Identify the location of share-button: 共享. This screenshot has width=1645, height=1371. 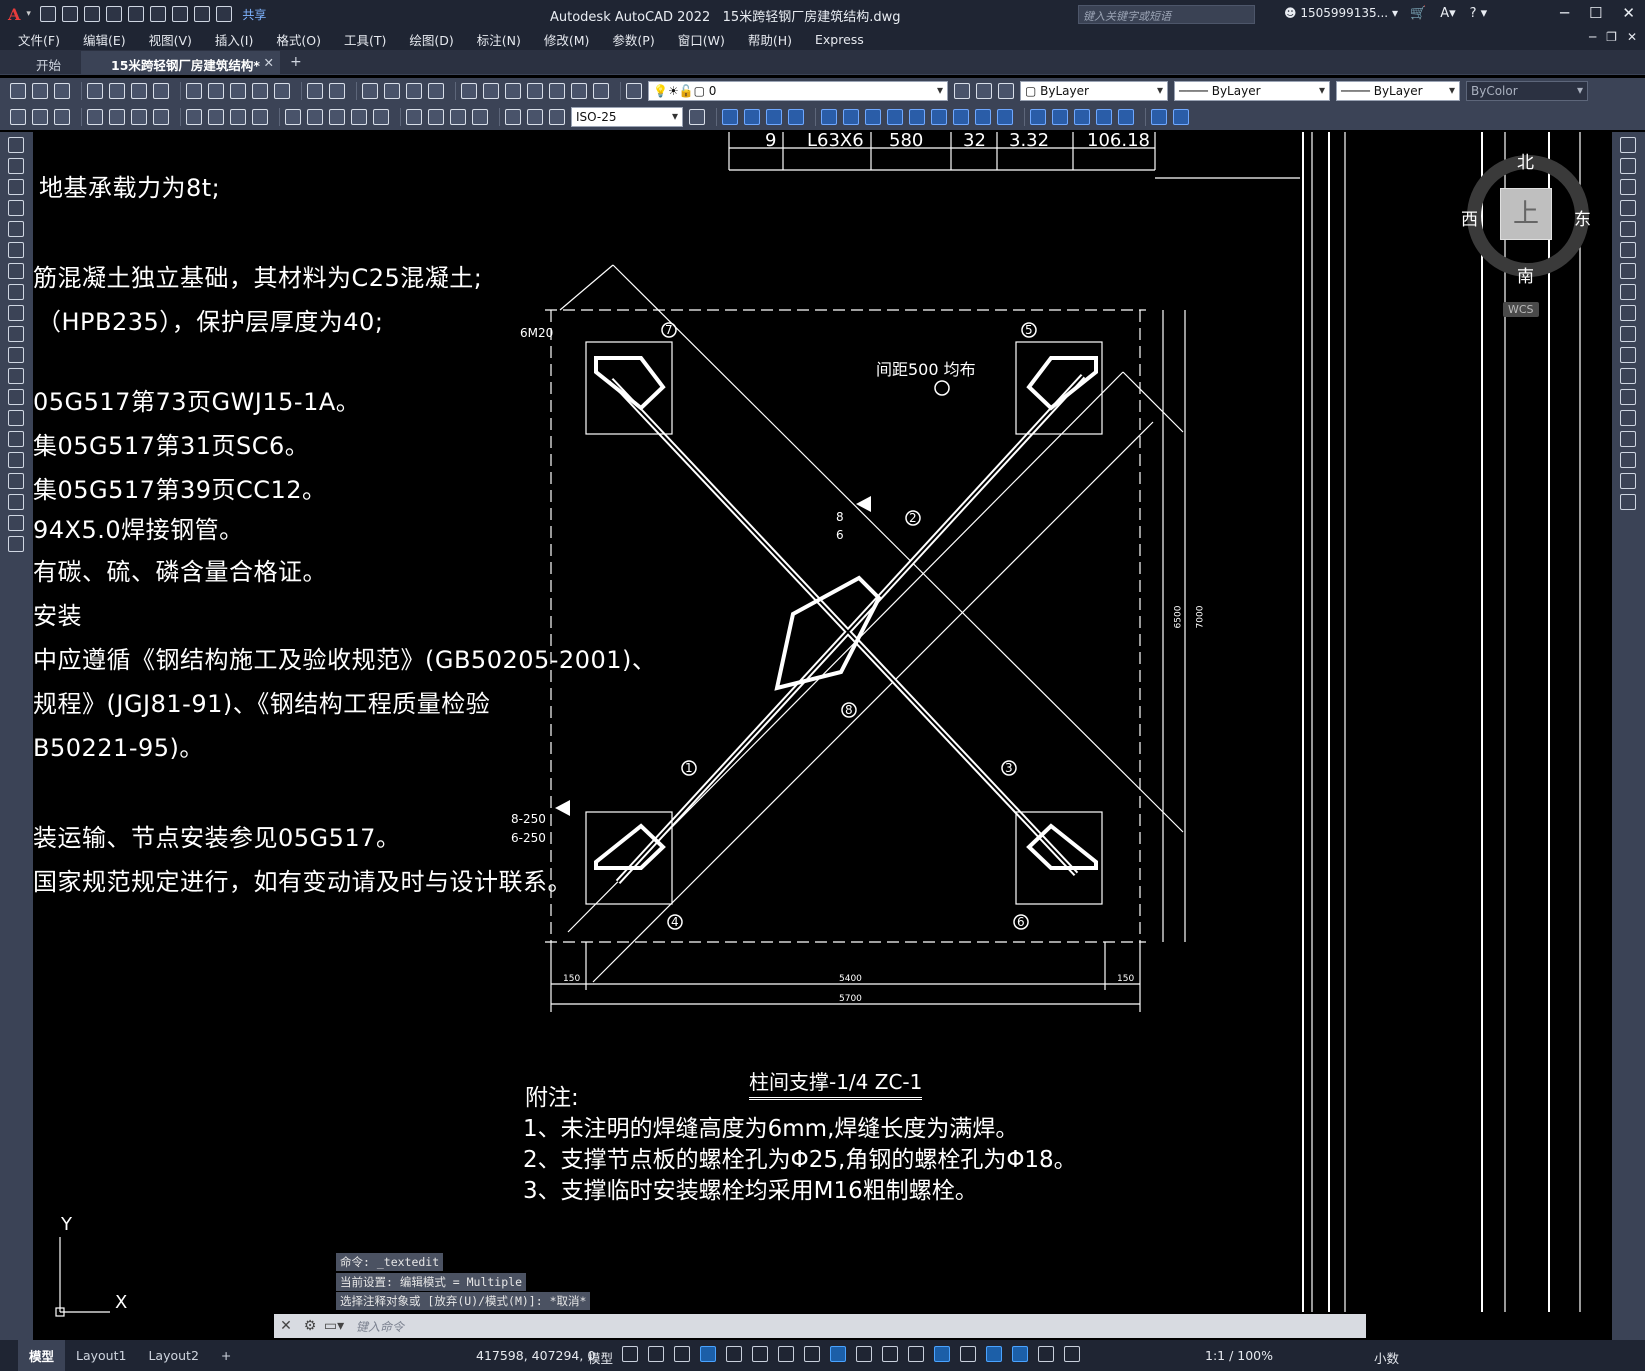
(254, 14).